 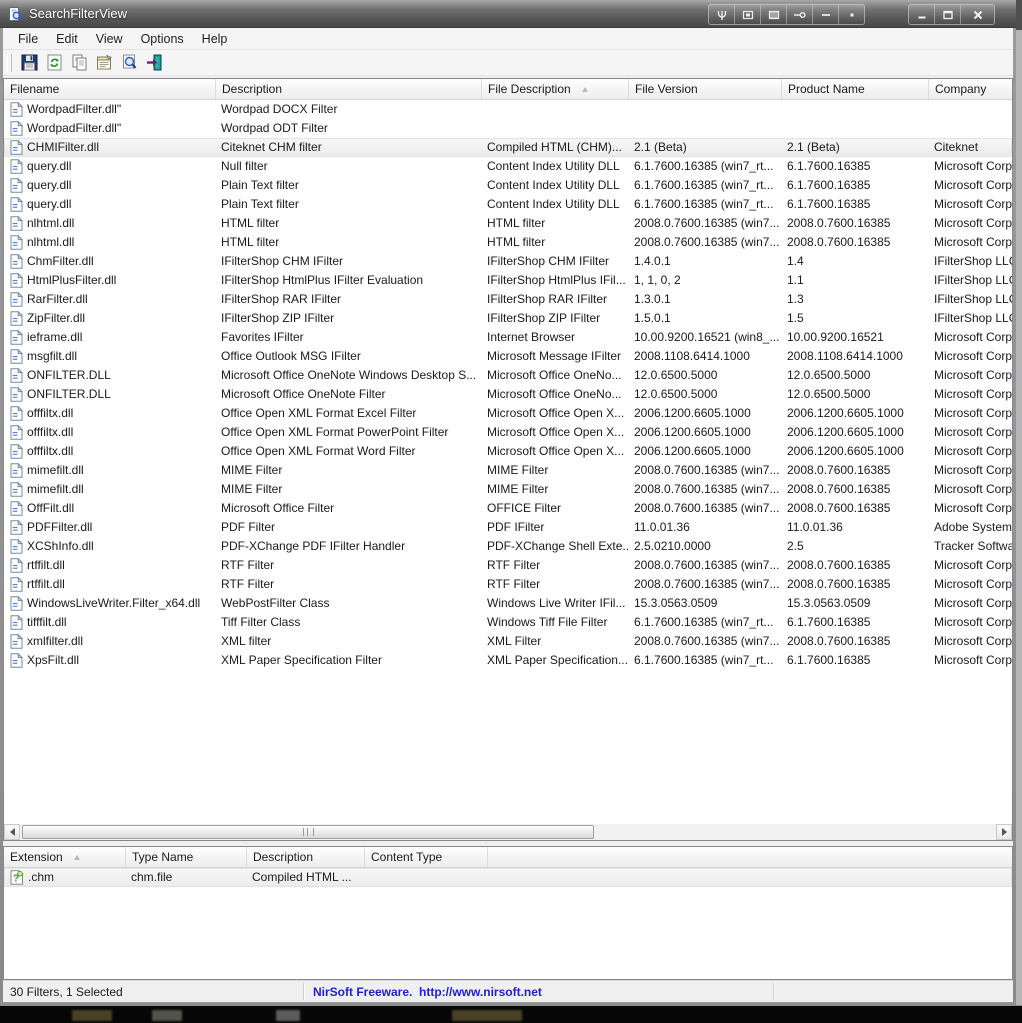 I want to click on filename-text: ONFILTER.DLL, so click(x=69, y=394).